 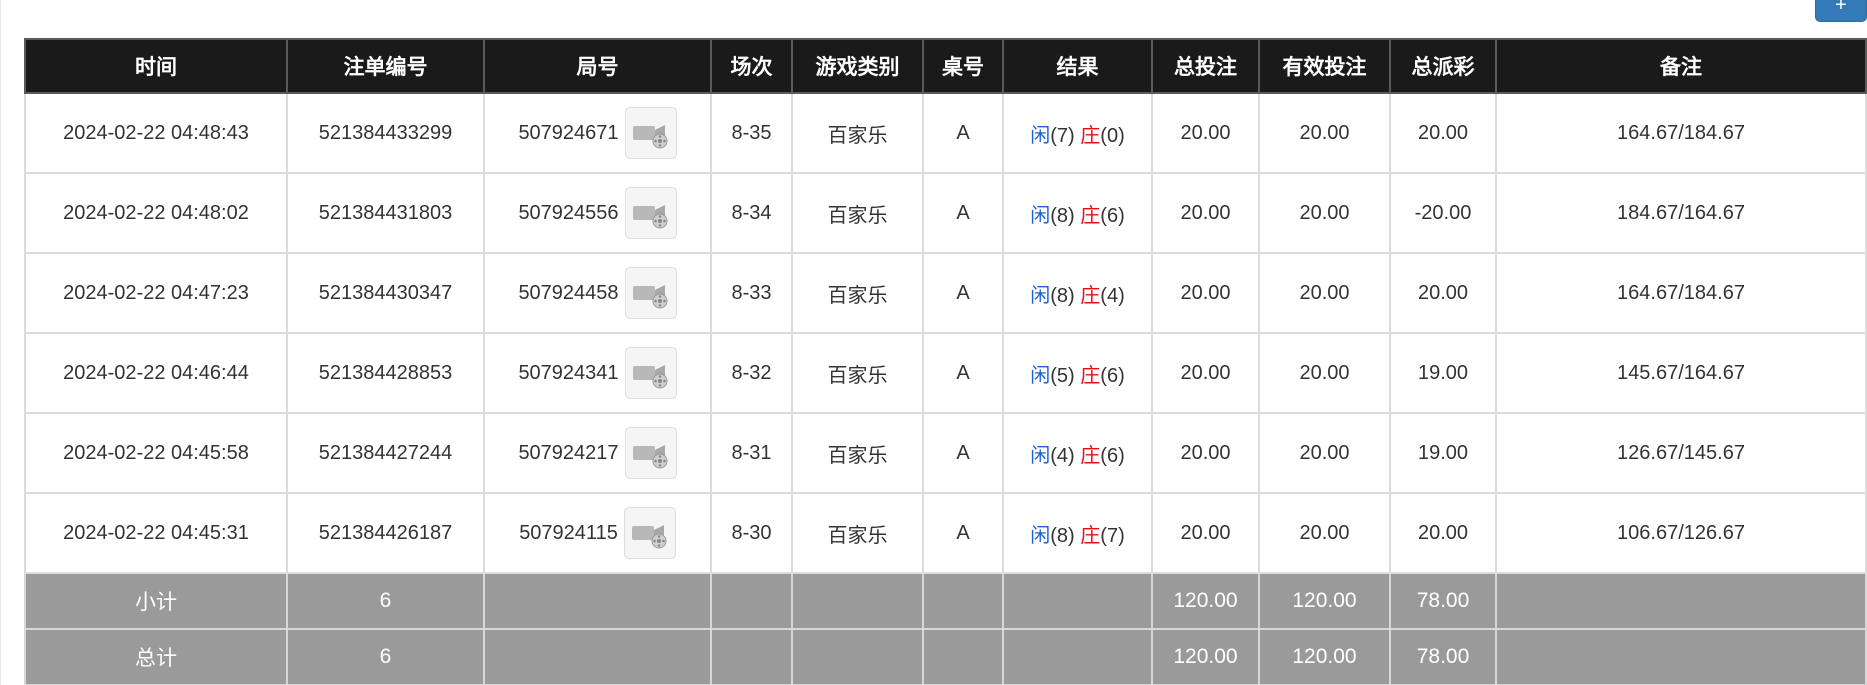 I want to click on grand-total-valid-bet: 120.00, so click(x=1324, y=656).